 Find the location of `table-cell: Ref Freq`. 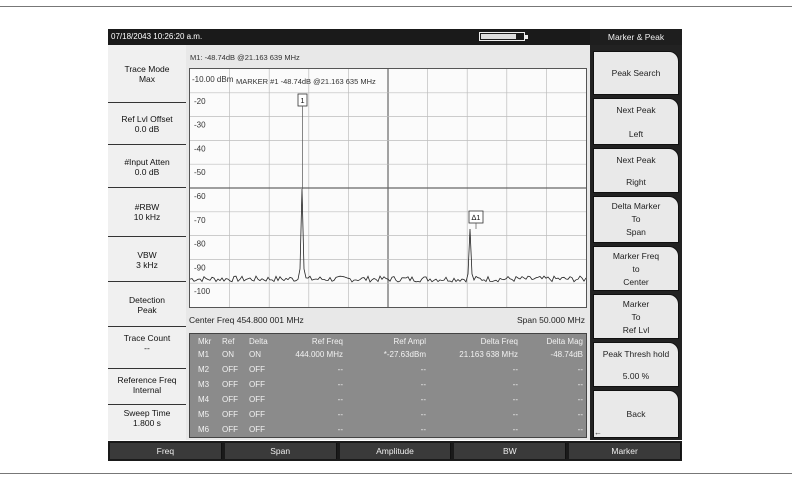

table-cell: Ref Freq is located at coordinates (327, 341).